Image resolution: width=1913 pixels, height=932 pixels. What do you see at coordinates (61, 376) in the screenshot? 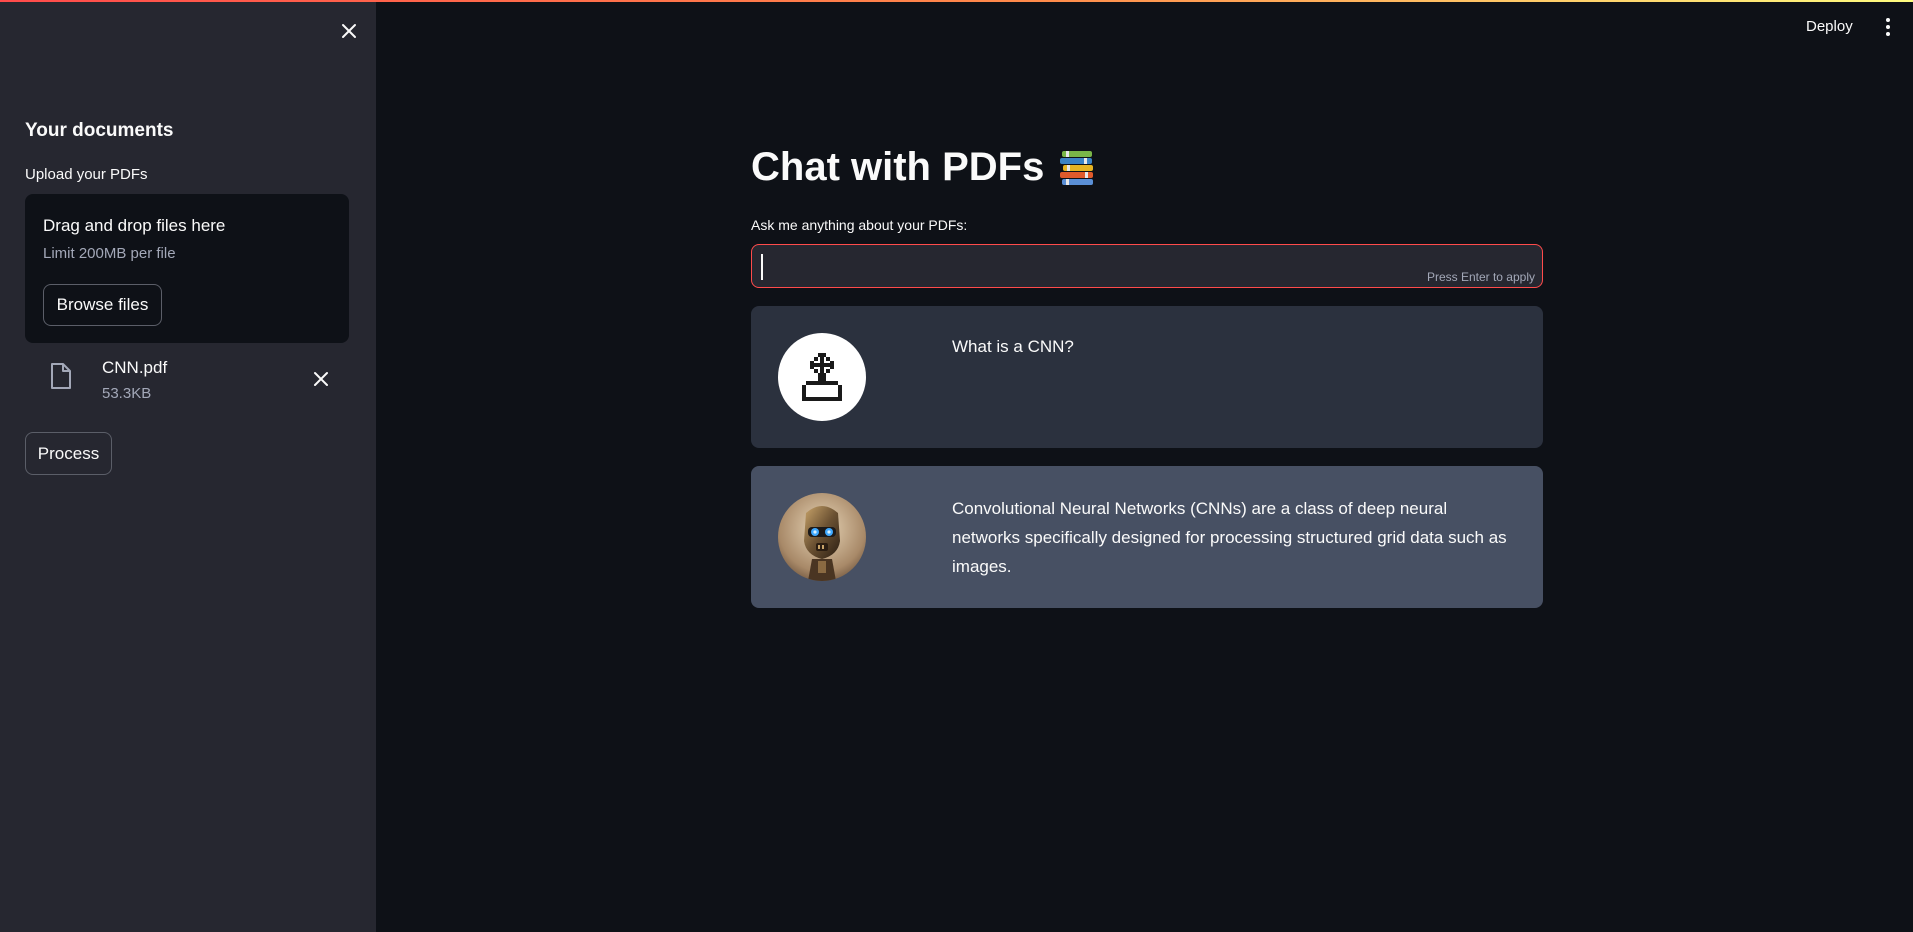
I see `file-icon` at bounding box center [61, 376].